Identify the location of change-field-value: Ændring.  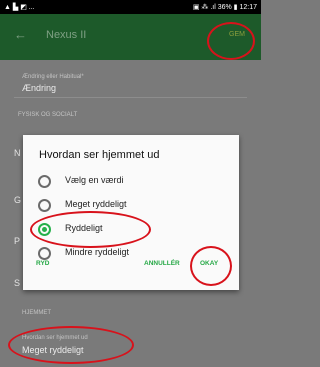
(39, 88).